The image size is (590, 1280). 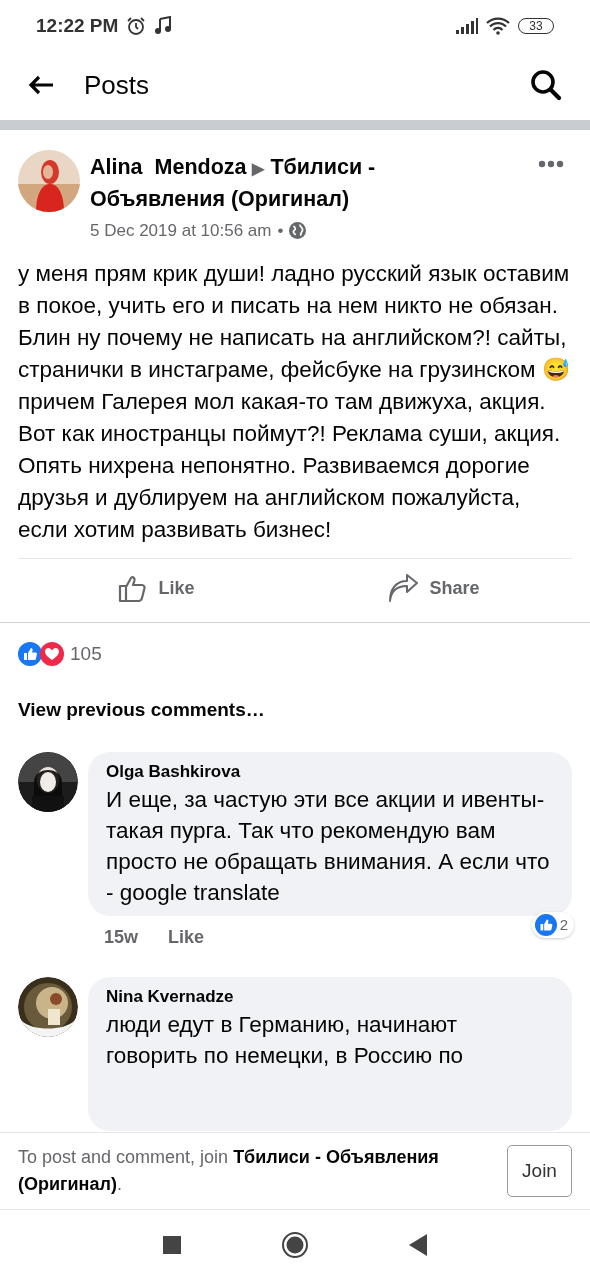 What do you see at coordinates (295, 1245) in the screenshot?
I see `home-icon` at bounding box center [295, 1245].